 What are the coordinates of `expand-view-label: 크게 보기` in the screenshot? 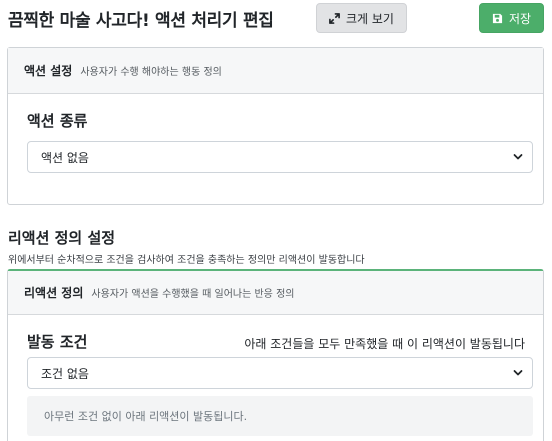 It's located at (370, 18).